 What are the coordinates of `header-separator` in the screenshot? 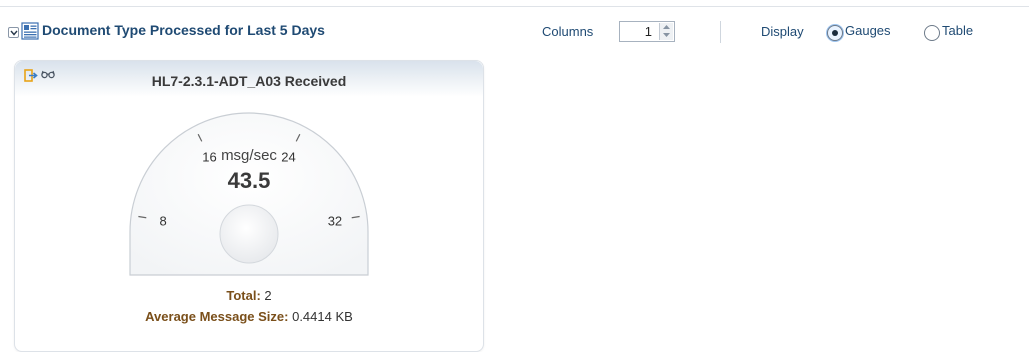 It's located at (720, 32).